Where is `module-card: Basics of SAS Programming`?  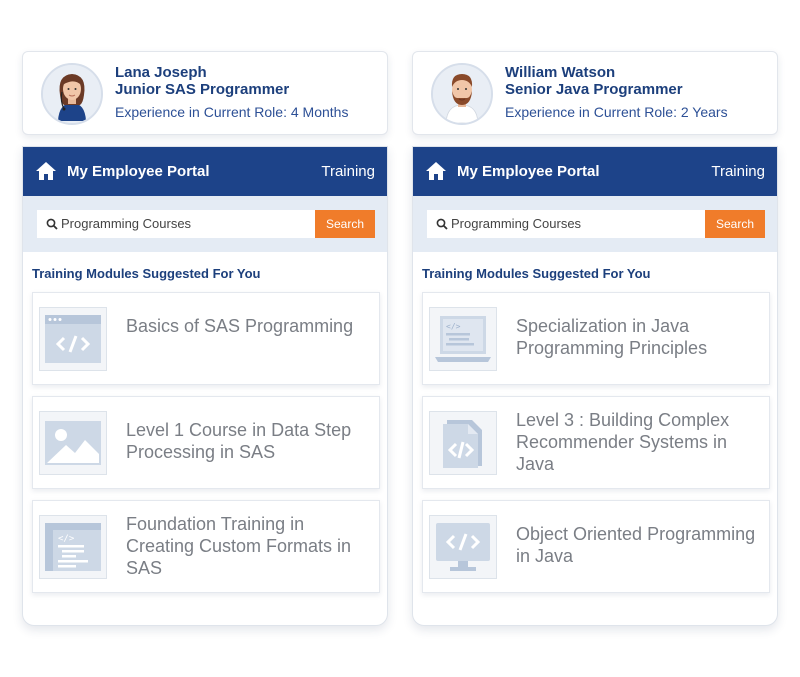
module-card: Basics of SAS Programming is located at coordinates (206, 338).